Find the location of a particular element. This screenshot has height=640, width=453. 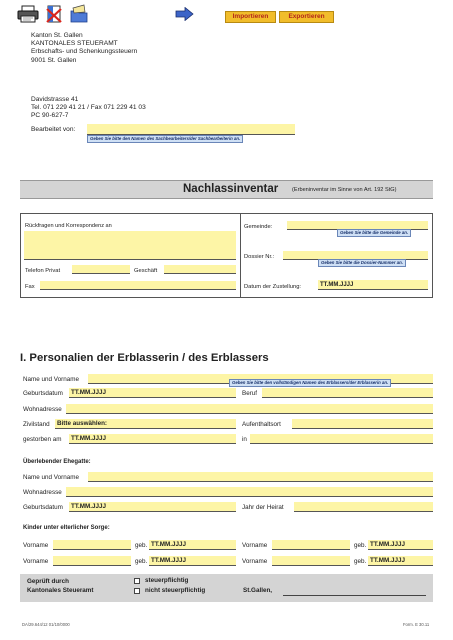

heirat-label: Jahr der Heirat is located at coordinates (263, 507).